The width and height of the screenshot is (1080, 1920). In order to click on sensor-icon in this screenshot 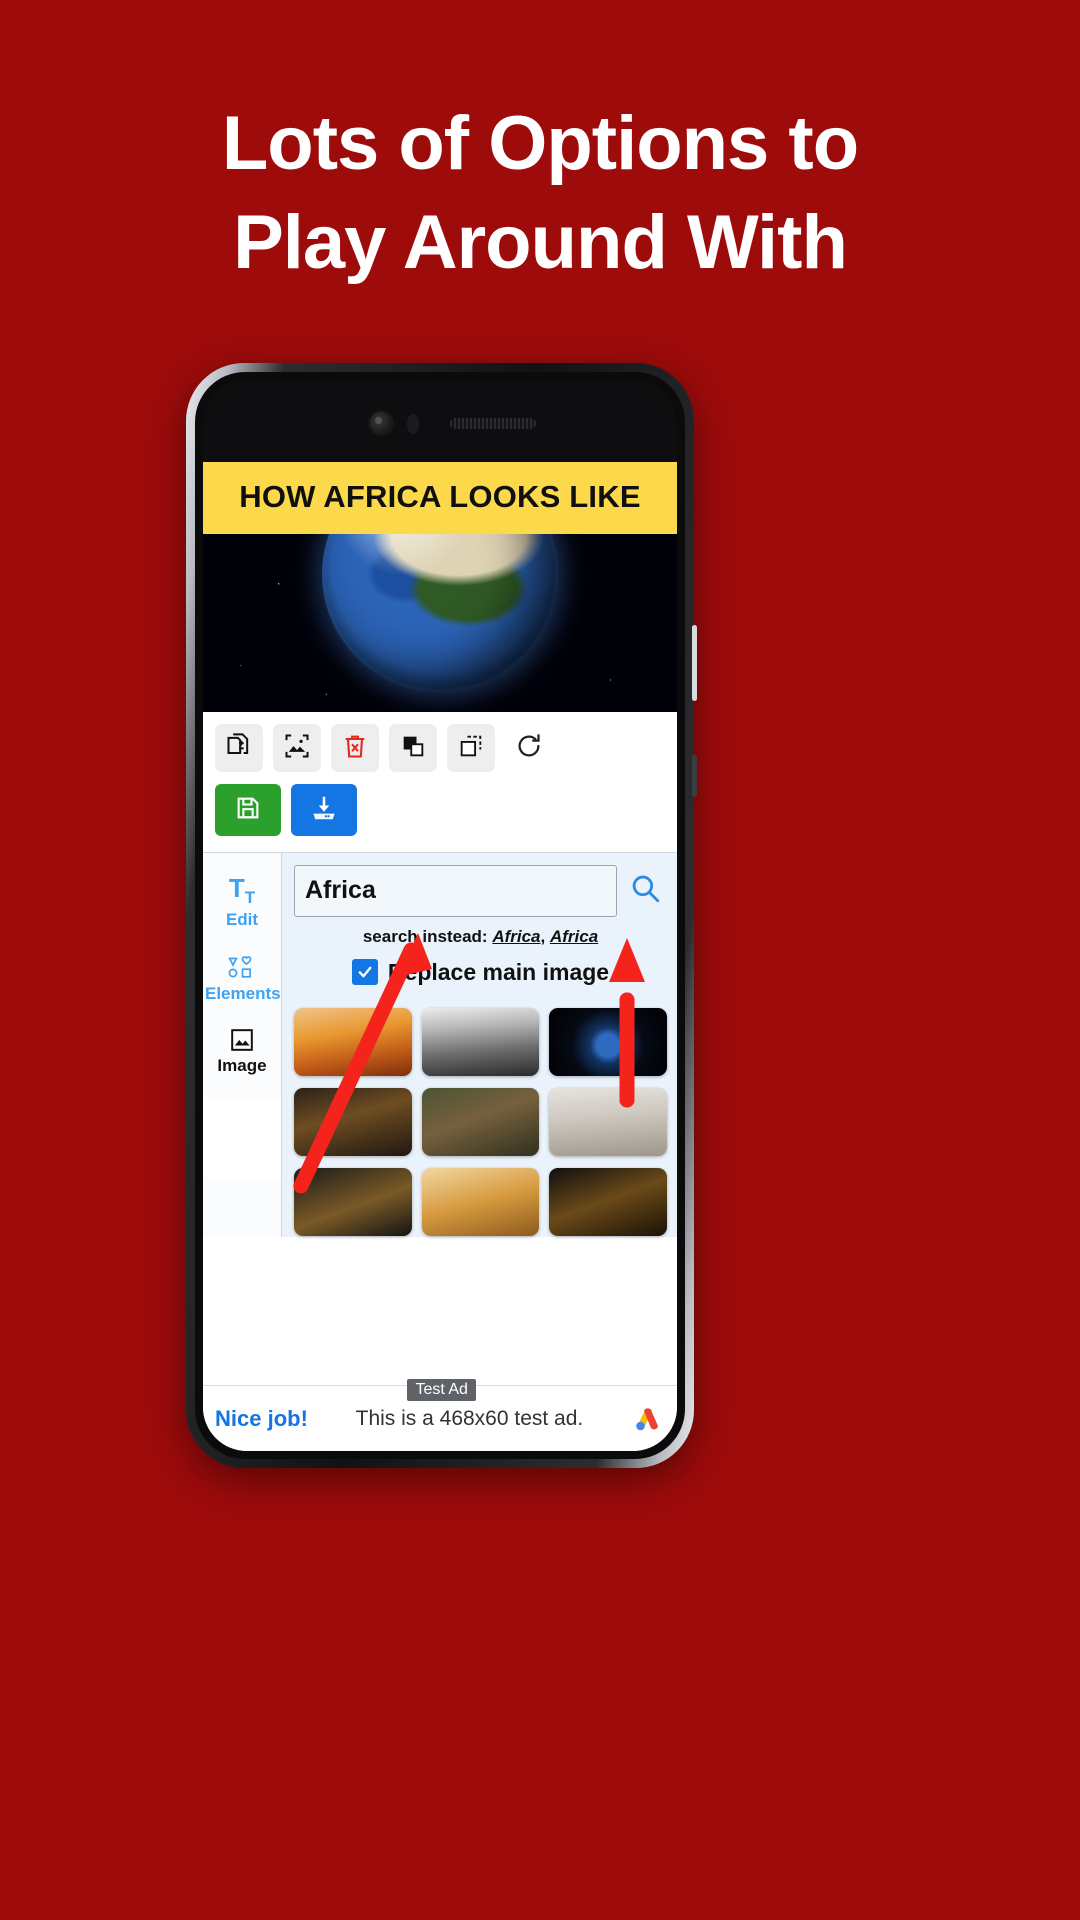, I will do `click(413, 424)`.